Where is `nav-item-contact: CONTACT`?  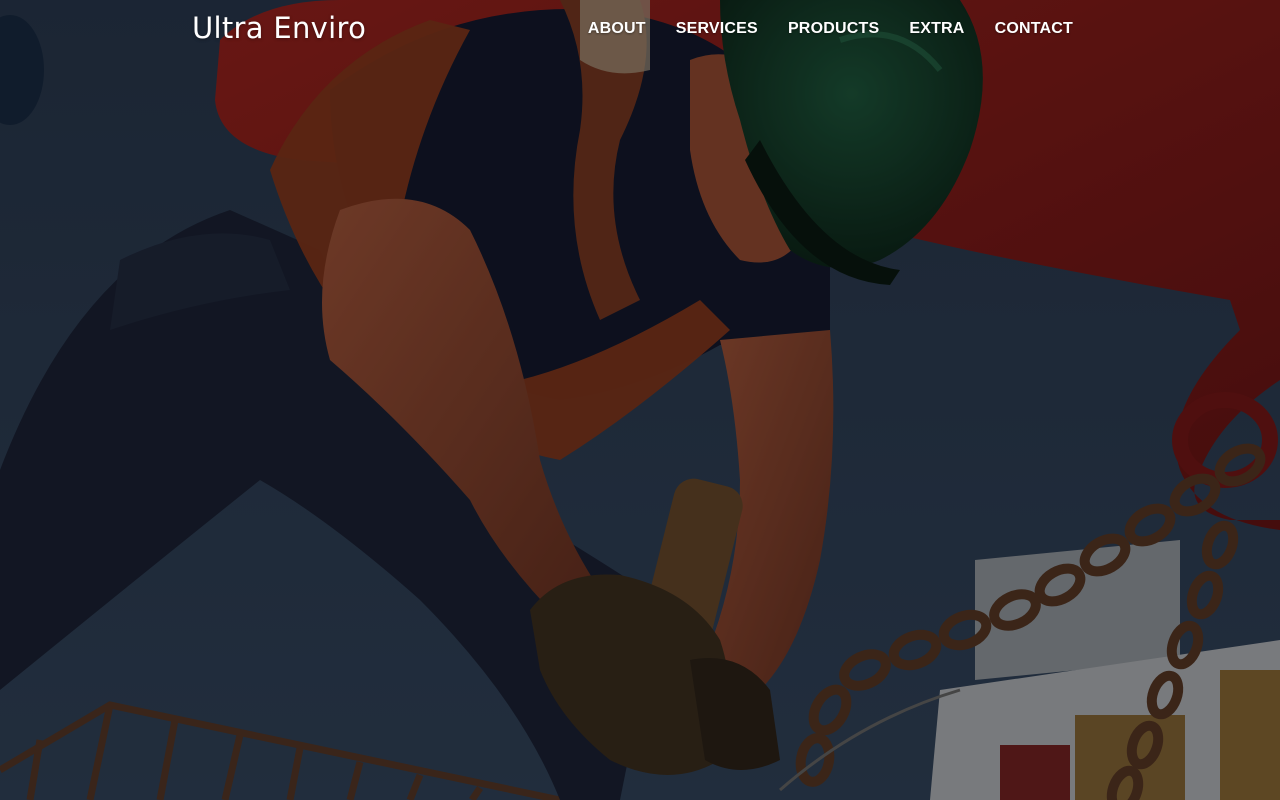 nav-item-contact: CONTACT is located at coordinates (1034, 29).